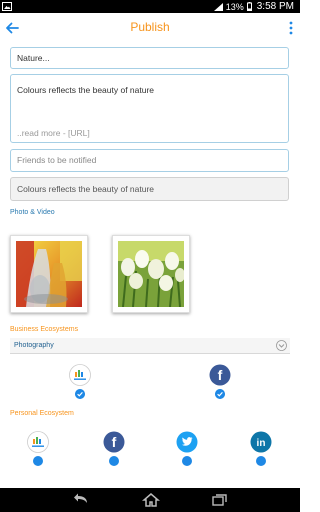  Describe the element at coordinates (150, 346) in the screenshot. I see `ecosystem-dropdown: Photography` at that location.